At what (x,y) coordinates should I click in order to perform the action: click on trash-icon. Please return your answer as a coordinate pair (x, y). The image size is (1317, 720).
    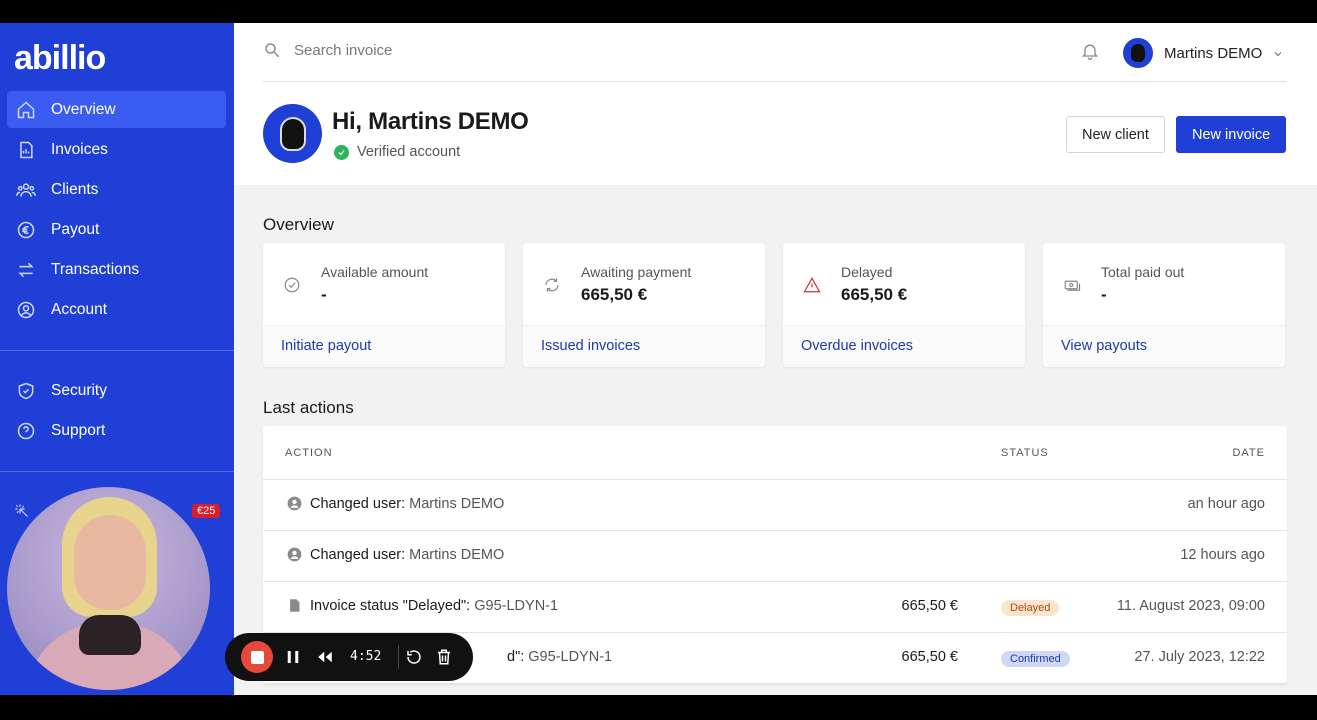
    Looking at the image, I should click on (444, 657).